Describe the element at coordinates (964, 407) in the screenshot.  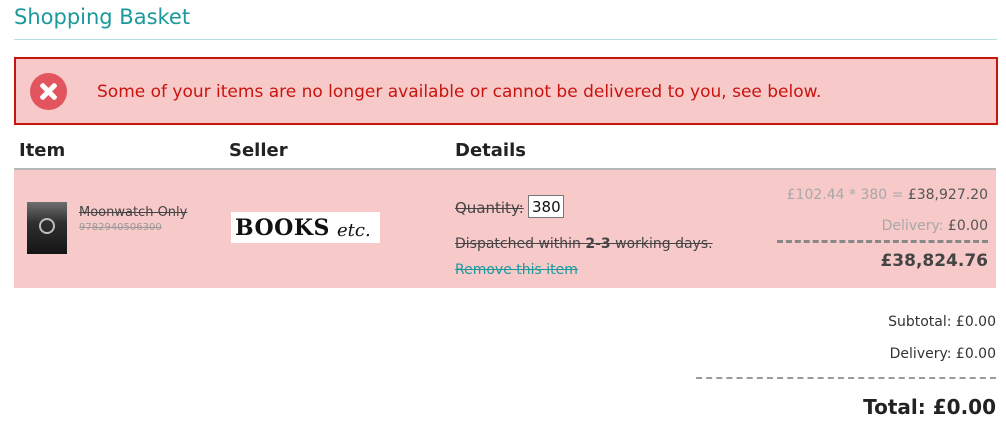
I see `total-value: £0.00` at that location.